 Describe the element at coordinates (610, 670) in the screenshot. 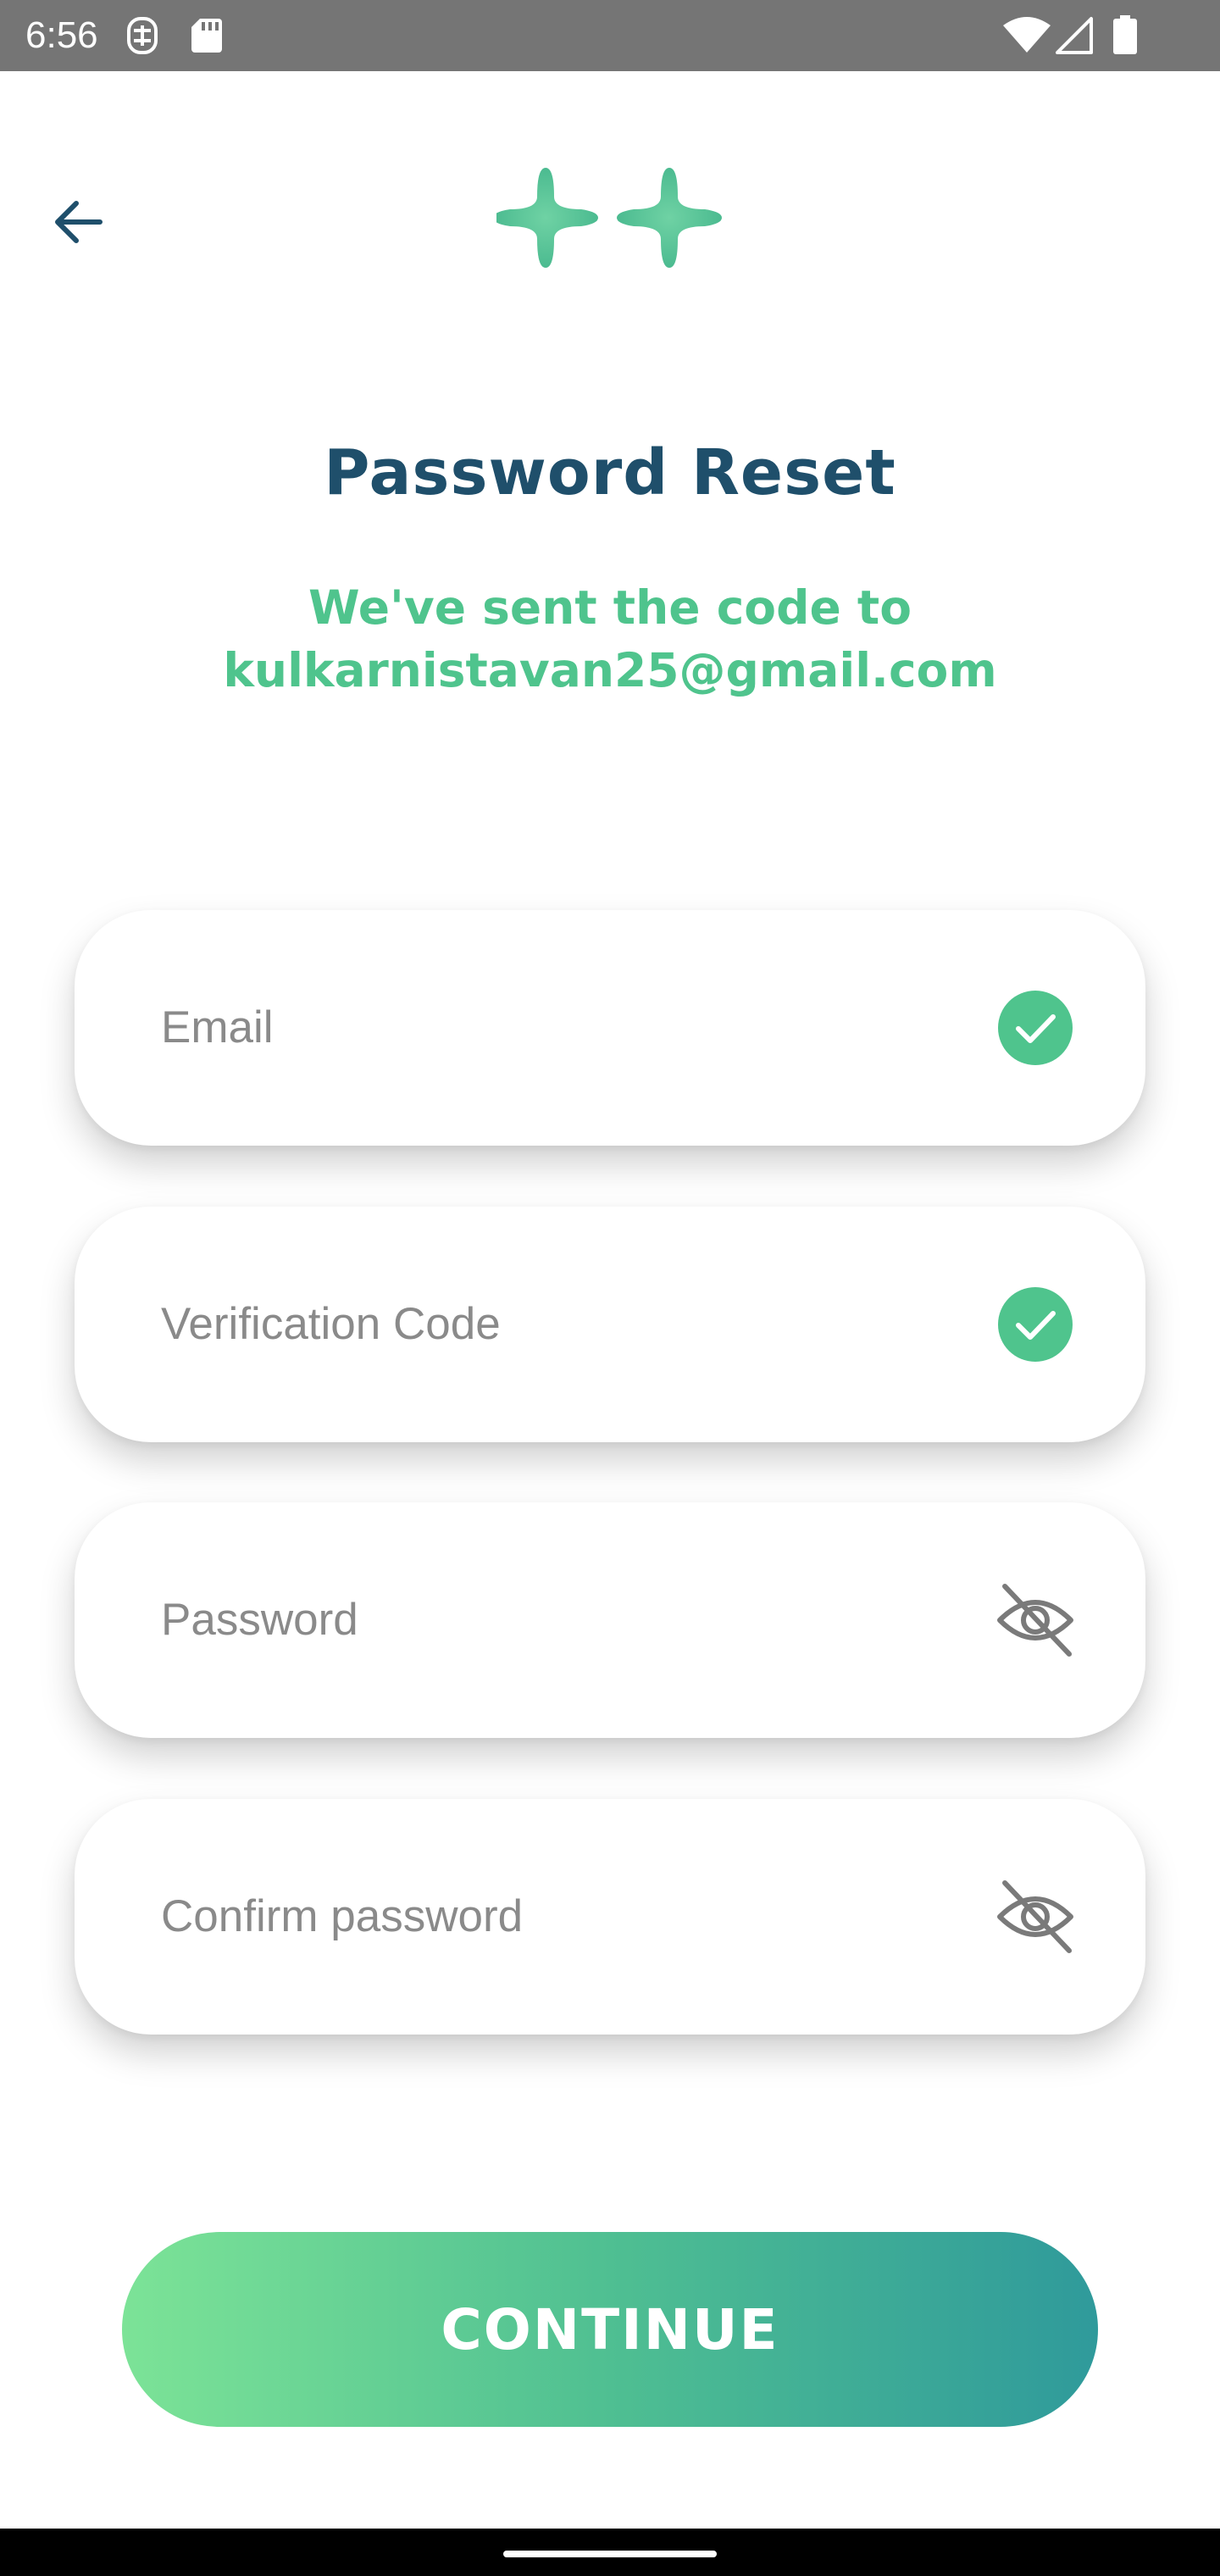

I see `recipient-email: kulkarnistavan25@gmail.com` at that location.